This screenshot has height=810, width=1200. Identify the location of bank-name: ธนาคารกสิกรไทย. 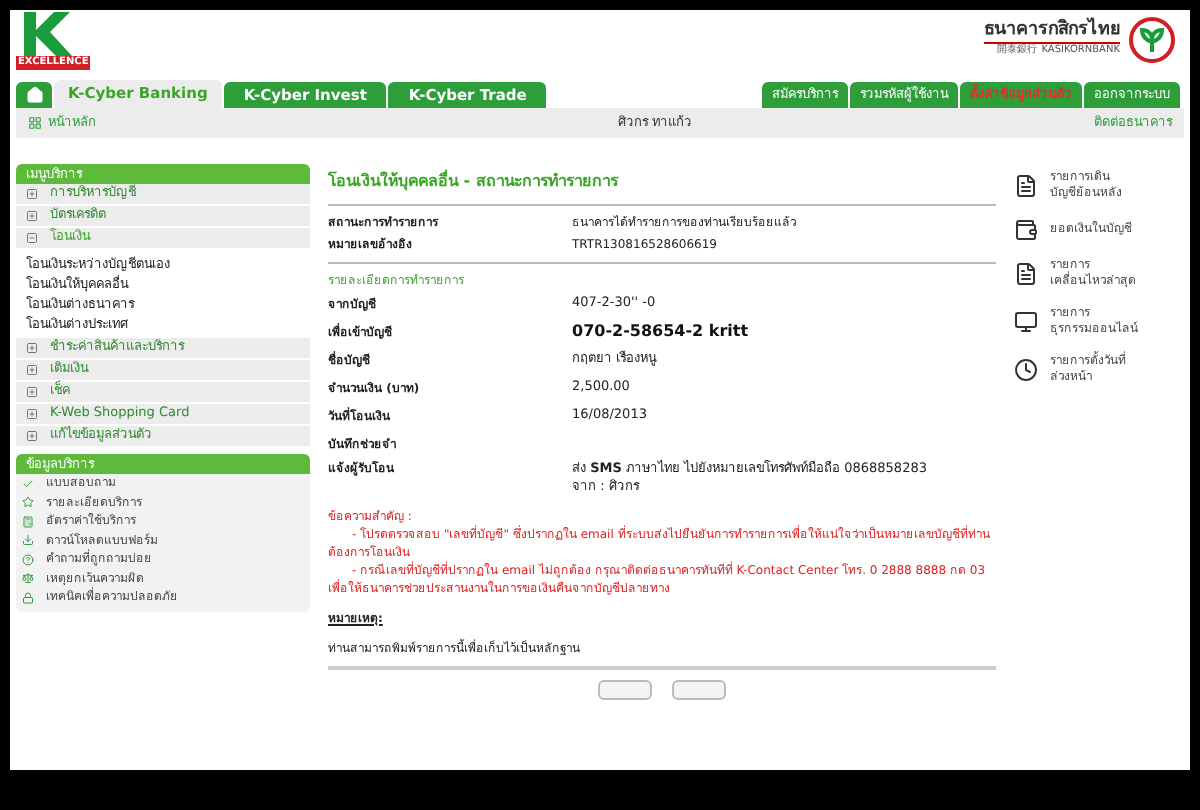
(1052, 32).